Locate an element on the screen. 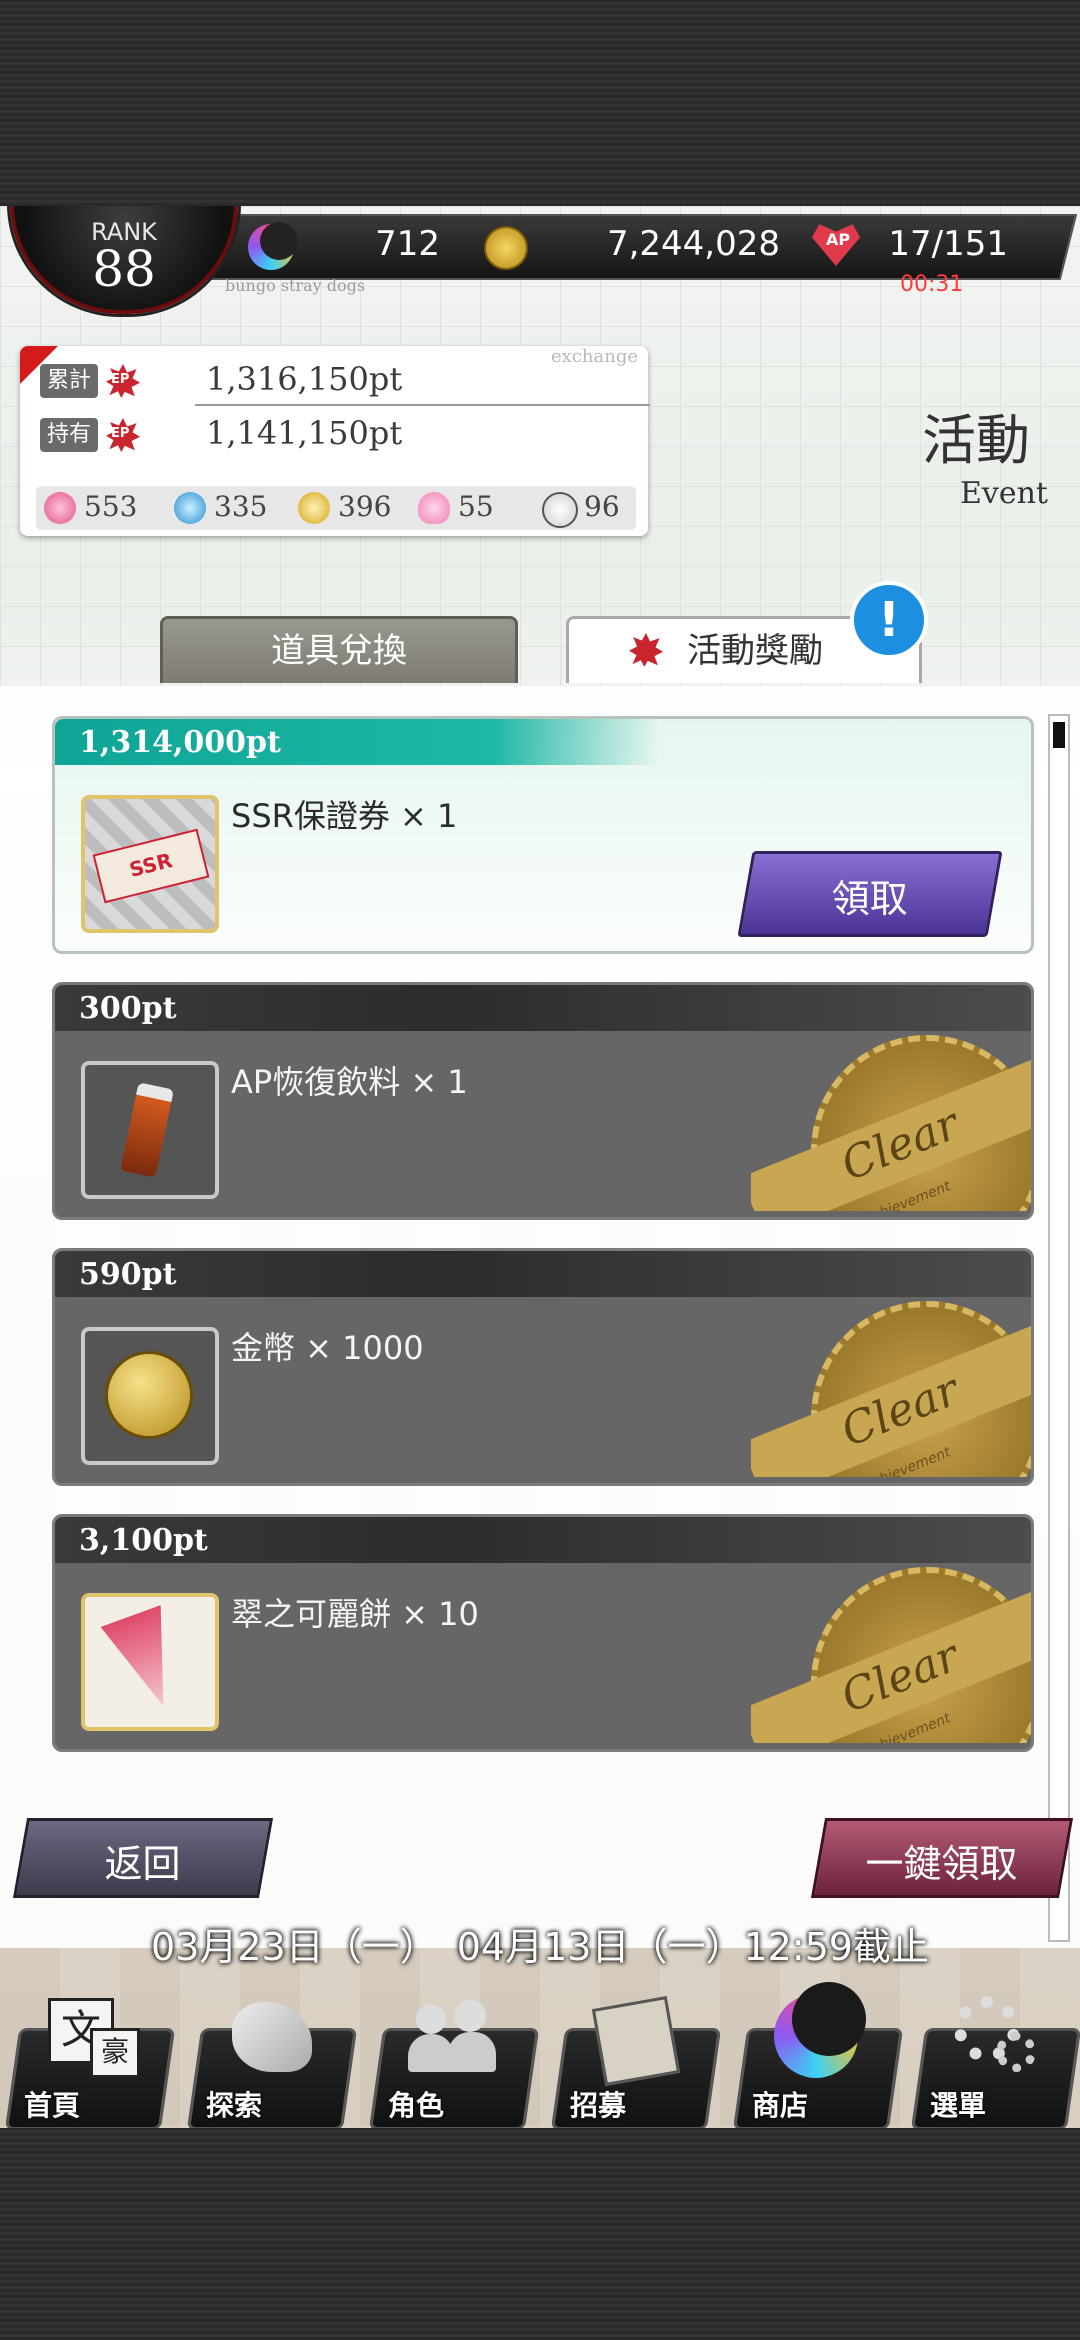 The image size is (1080, 2340). gold-coin-icon is located at coordinates (150, 1396).